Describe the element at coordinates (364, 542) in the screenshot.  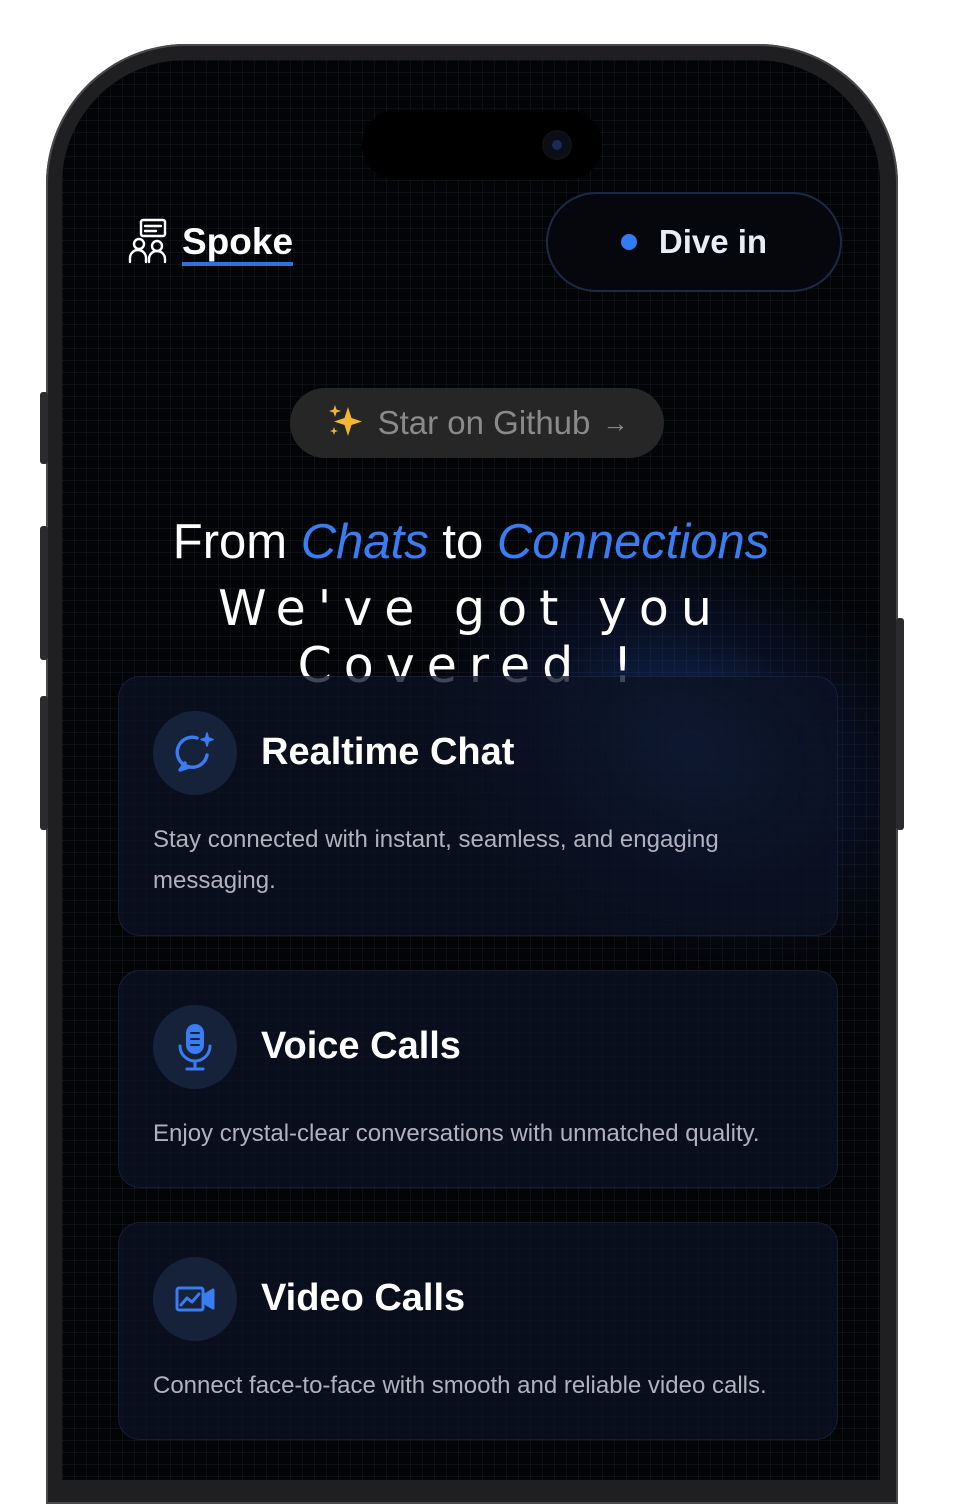
I see `headline-accent-chats: Chats` at that location.